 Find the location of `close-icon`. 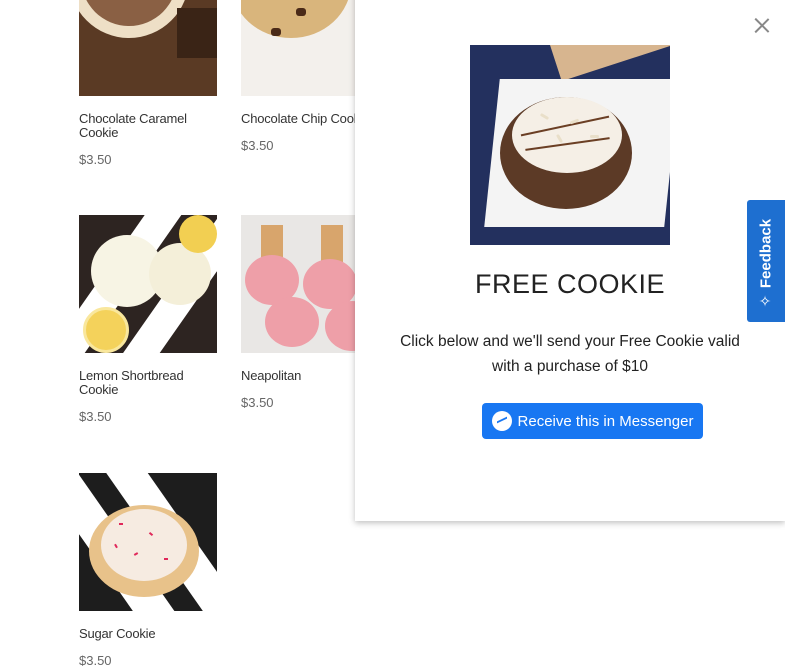

close-icon is located at coordinates (762, 25).